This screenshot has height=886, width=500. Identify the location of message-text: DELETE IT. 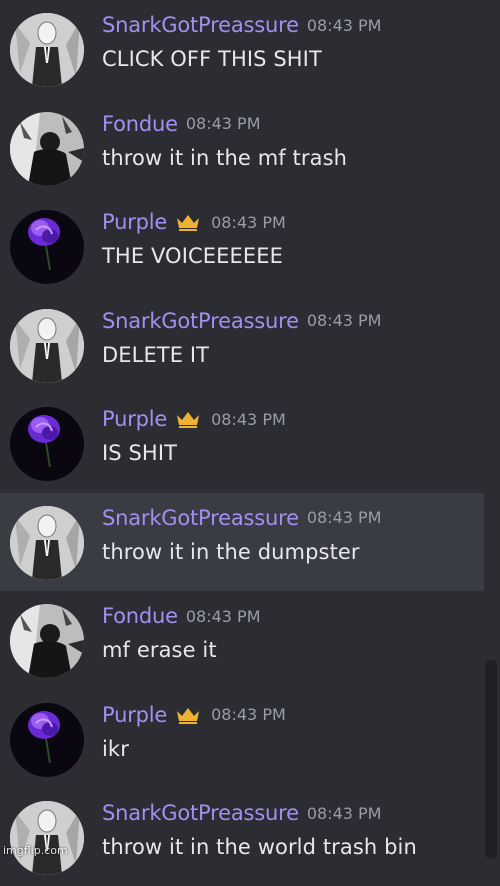
(156, 354).